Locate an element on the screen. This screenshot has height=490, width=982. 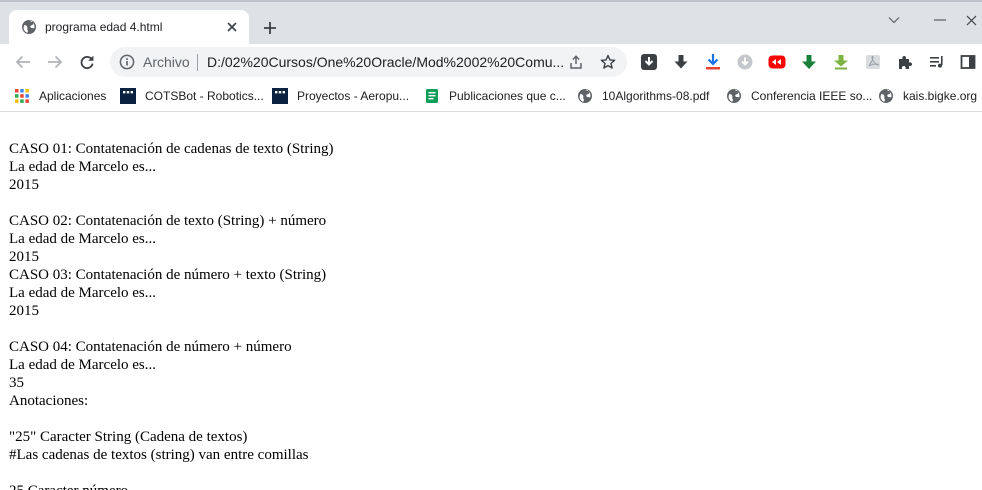
document-icon is located at coordinates (432, 96).